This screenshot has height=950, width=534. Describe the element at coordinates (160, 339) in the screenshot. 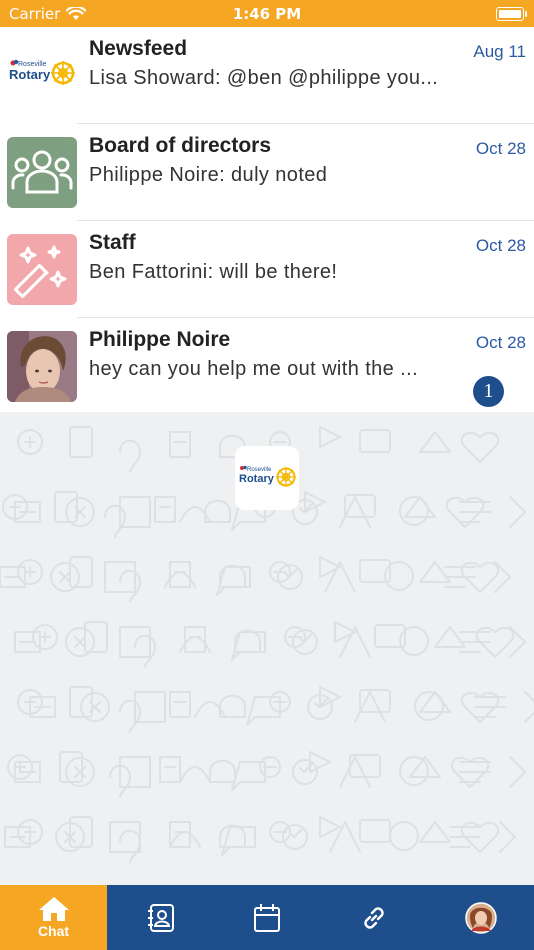

I see `chat-title: Philippe Noire` at that location.